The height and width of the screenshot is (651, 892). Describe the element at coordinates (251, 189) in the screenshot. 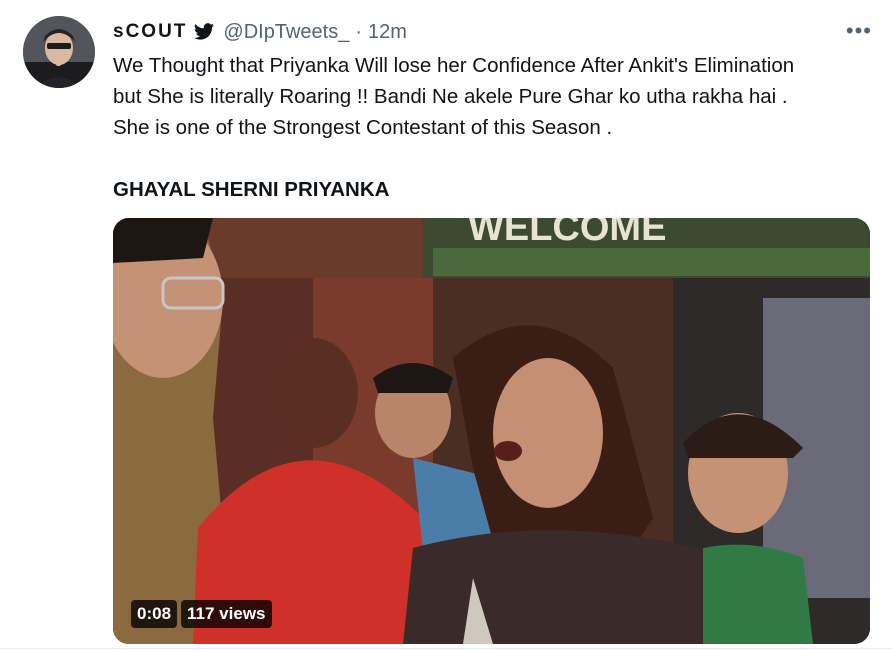

I see `tweet-caps-line: GHAYAL SHERNI PRIYANKA` at that location.